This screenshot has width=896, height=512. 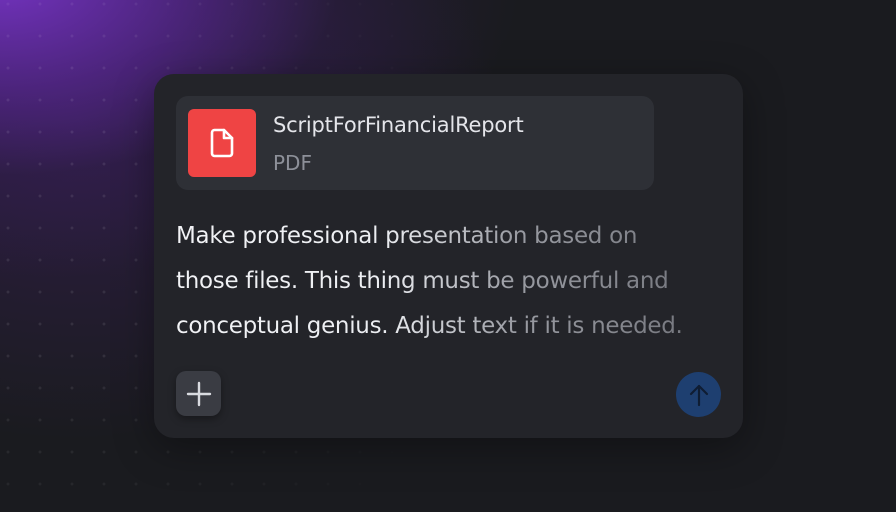 What do you see at coordinates (398, 125) in the screenshot?
I see `attachment-file-name: ScriptForFinancialReport` at bounding box center [398, 125].